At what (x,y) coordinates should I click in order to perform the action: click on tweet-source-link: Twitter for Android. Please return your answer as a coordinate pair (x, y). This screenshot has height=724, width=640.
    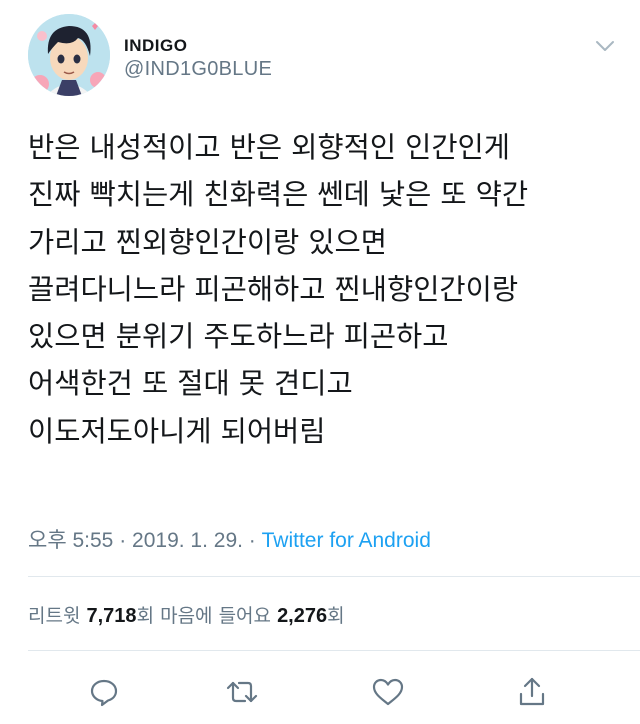
    Looking at the image, I should click on (346, 540).